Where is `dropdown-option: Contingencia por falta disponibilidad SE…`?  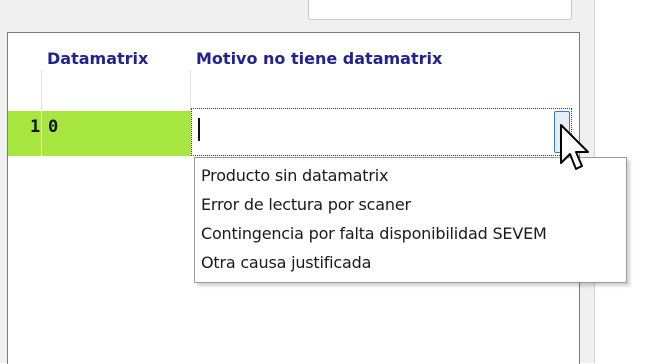 dropdown-option: Contingencia por falta disponibilidad SE… is located at coordinates (410, 233).